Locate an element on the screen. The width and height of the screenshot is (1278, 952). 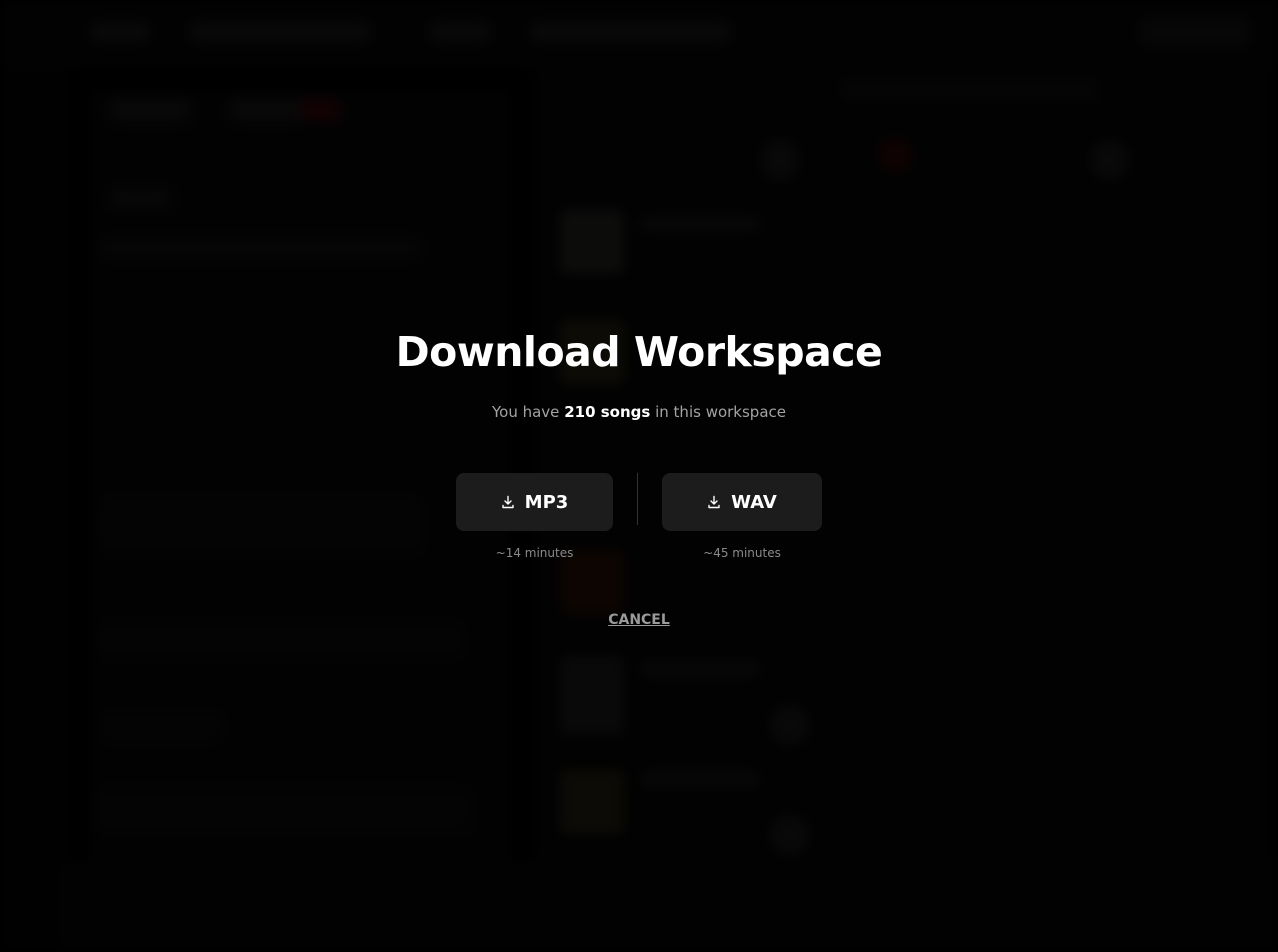
modal-title: Download Workspace is located at coordinates (639, 352).